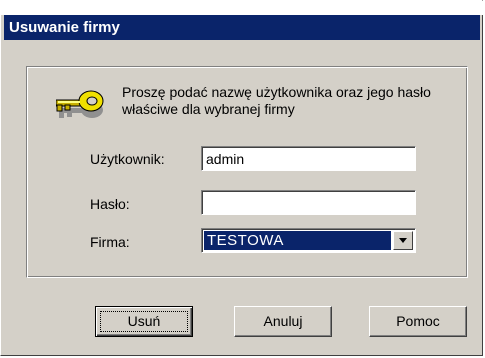  Describe the element at coordinates (242, 27) in the screenshot. I see `title-bar: Usuwanie firmy` at that location.